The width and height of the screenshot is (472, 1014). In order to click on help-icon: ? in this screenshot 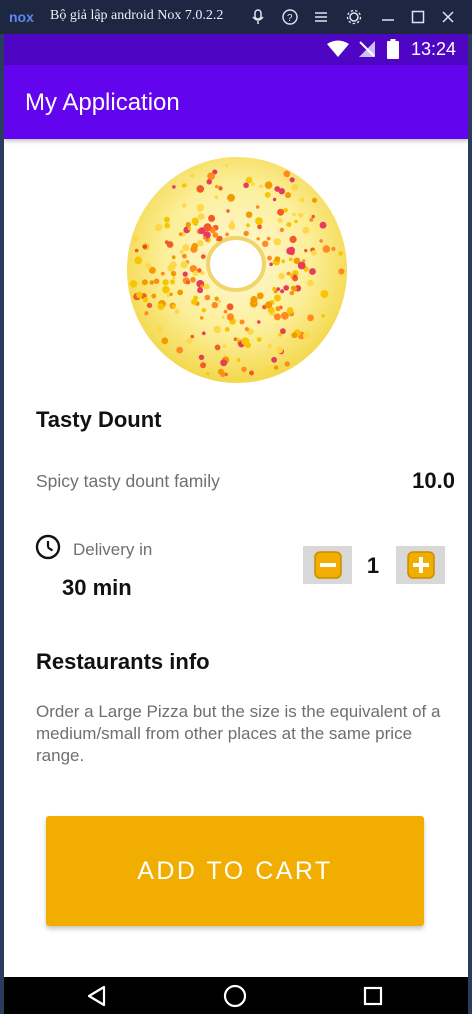, I will do `click(290, 17)`.